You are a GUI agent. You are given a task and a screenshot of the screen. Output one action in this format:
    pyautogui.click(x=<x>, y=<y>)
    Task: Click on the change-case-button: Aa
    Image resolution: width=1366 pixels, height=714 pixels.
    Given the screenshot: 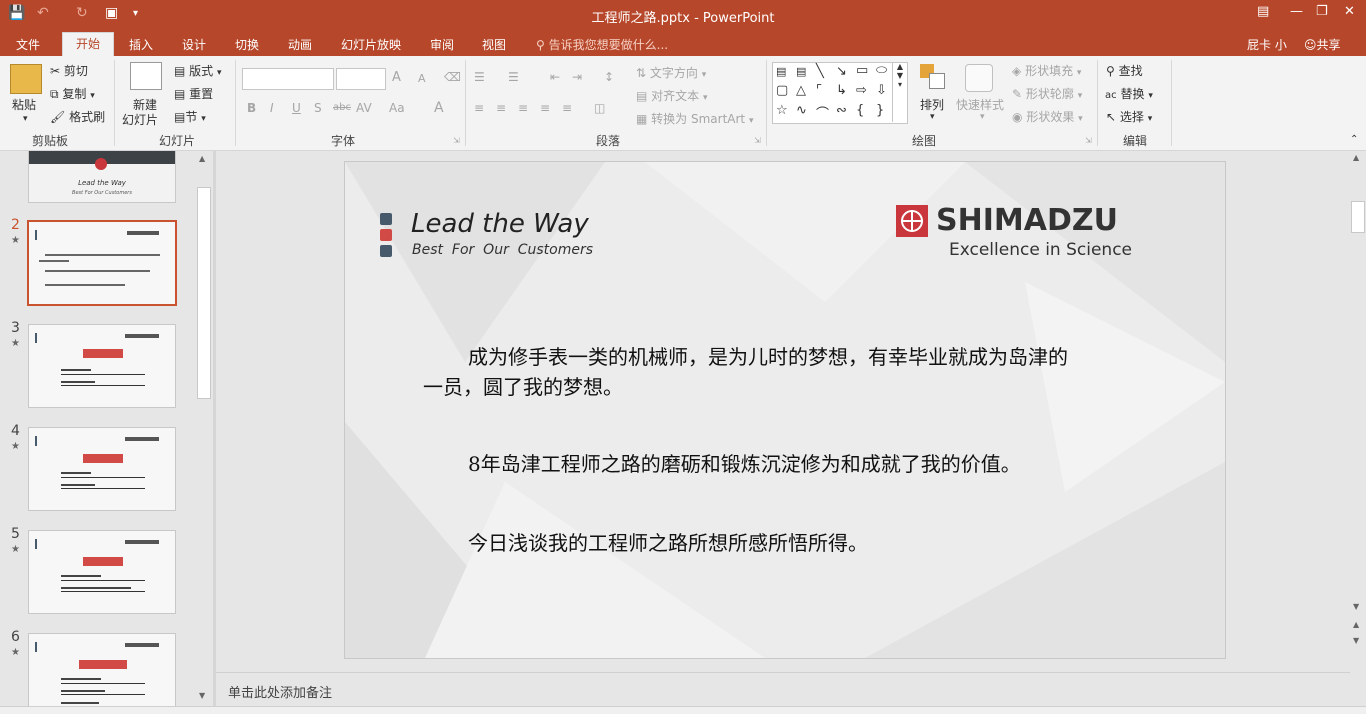 What is the action you would take?
    pyautogui.click(x=397, y=108)
    